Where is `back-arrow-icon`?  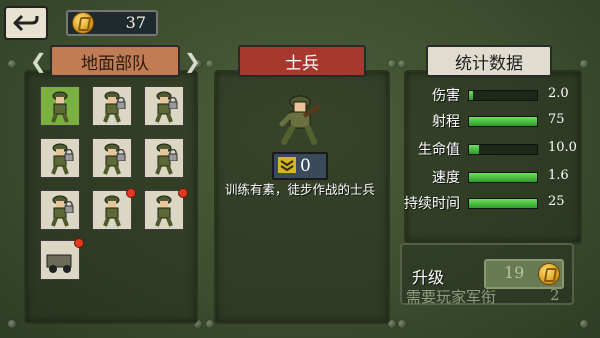 back-arrow-icon is located at coordinates (26, 23).